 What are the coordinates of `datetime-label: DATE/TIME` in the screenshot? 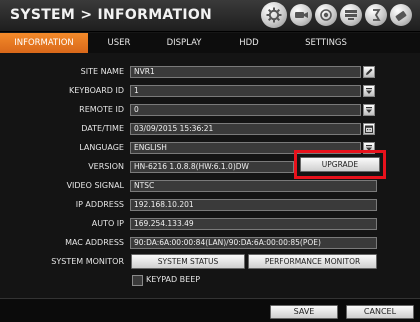 It's located at (102, 128).